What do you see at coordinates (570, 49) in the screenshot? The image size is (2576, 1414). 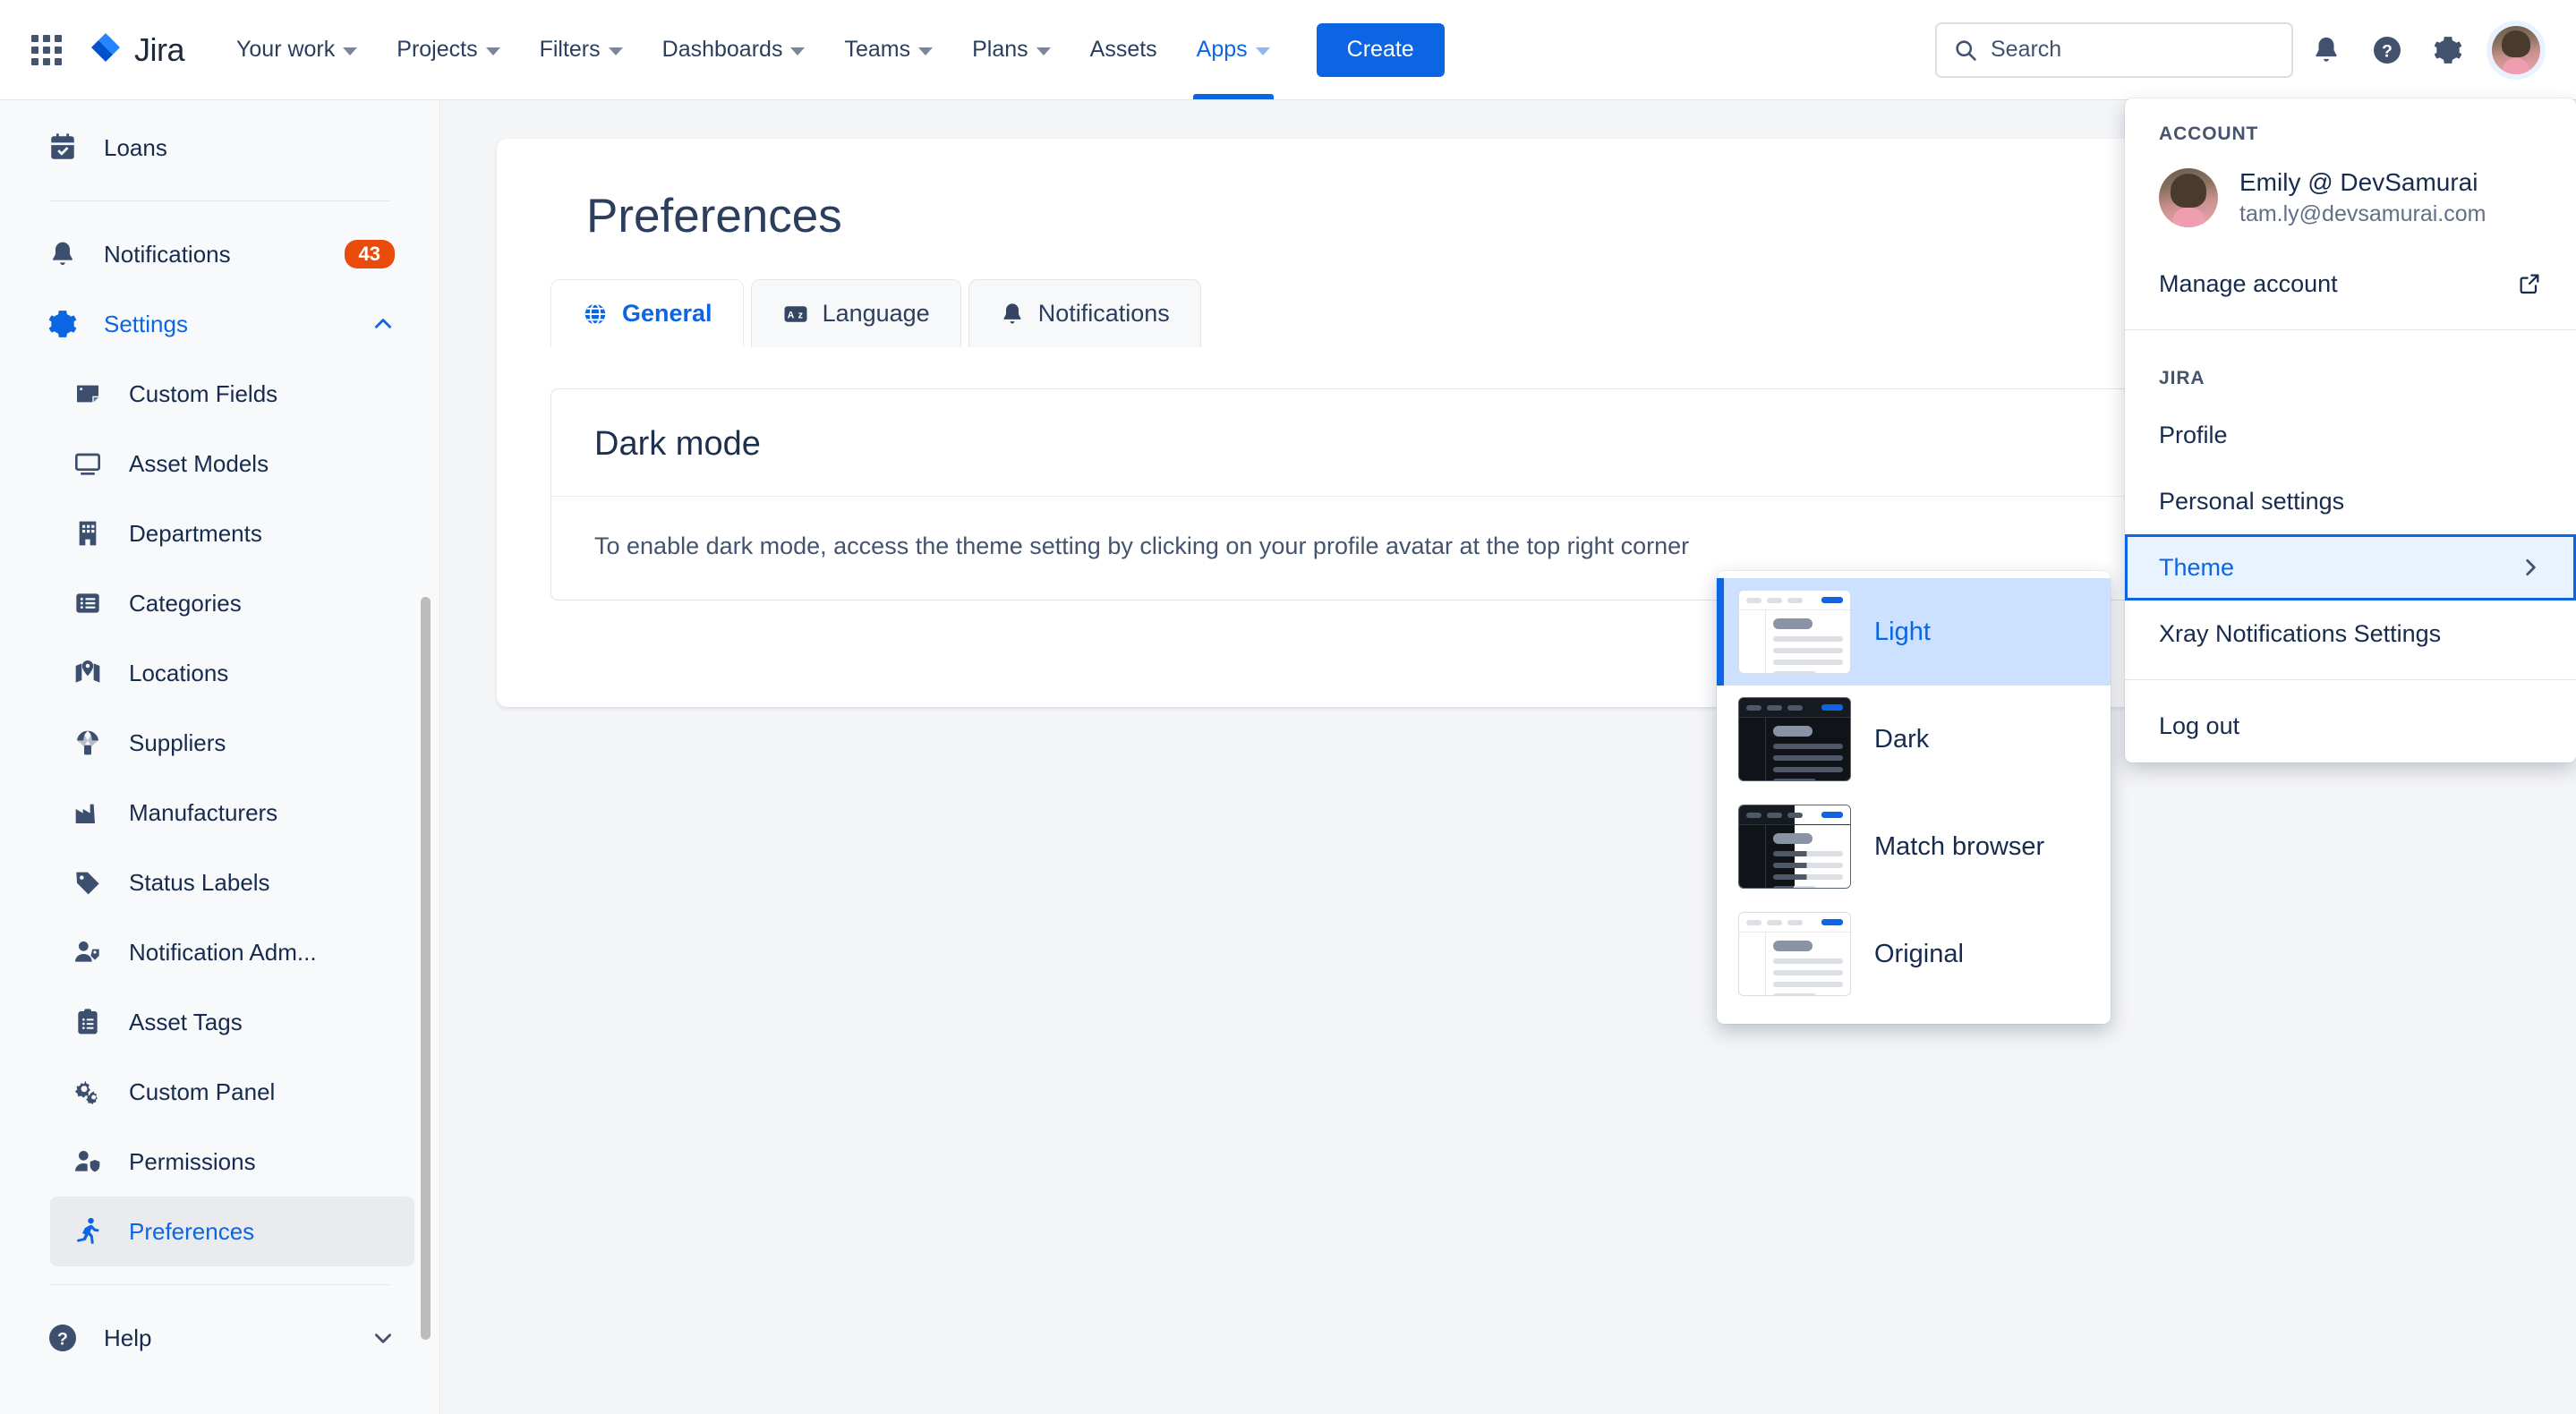 I see `nav-label: Filters` at bounding box center [570, 49].